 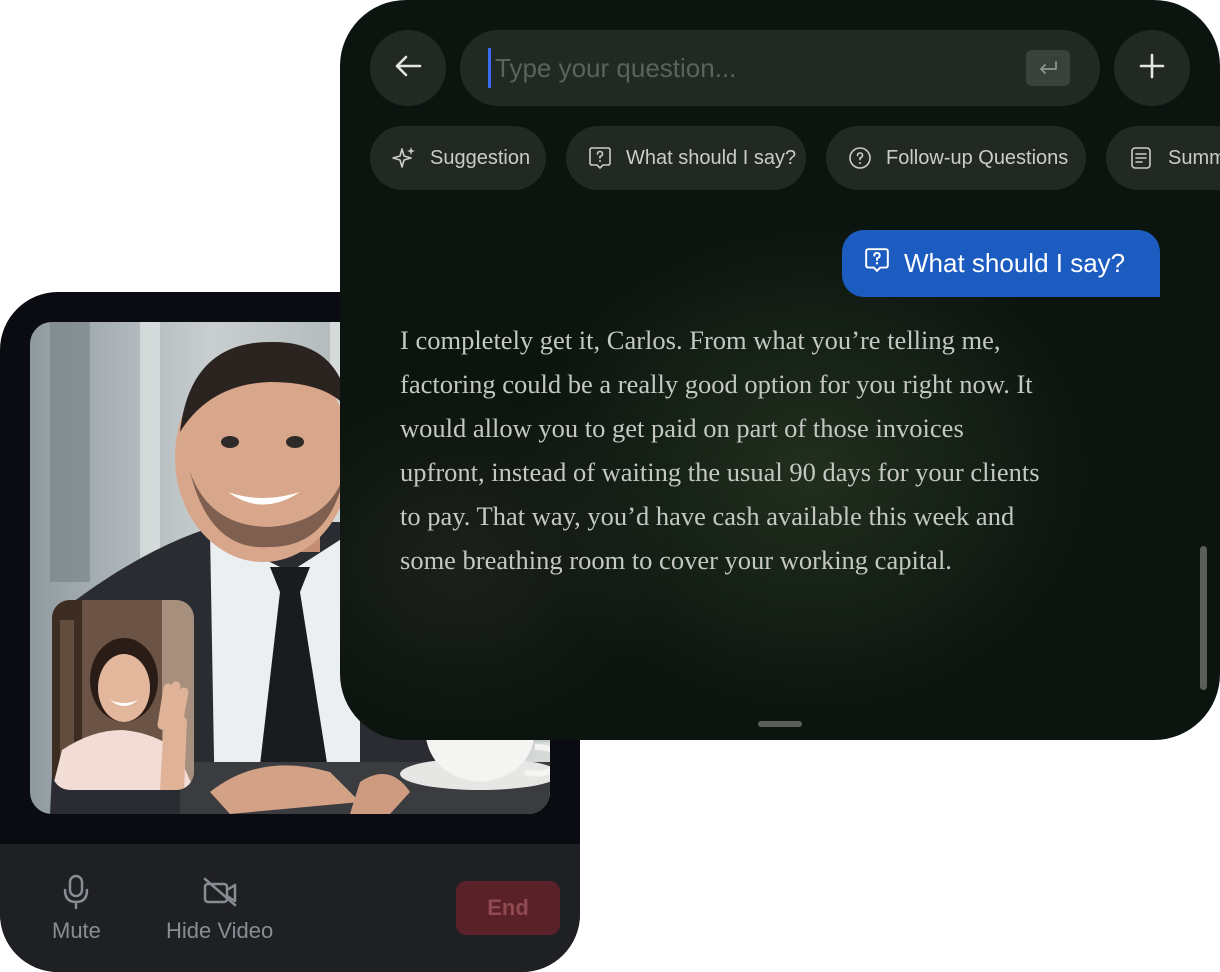 I want to click on chip-what-should-i-say-label: What should I say?, so click(x=711, y=157).